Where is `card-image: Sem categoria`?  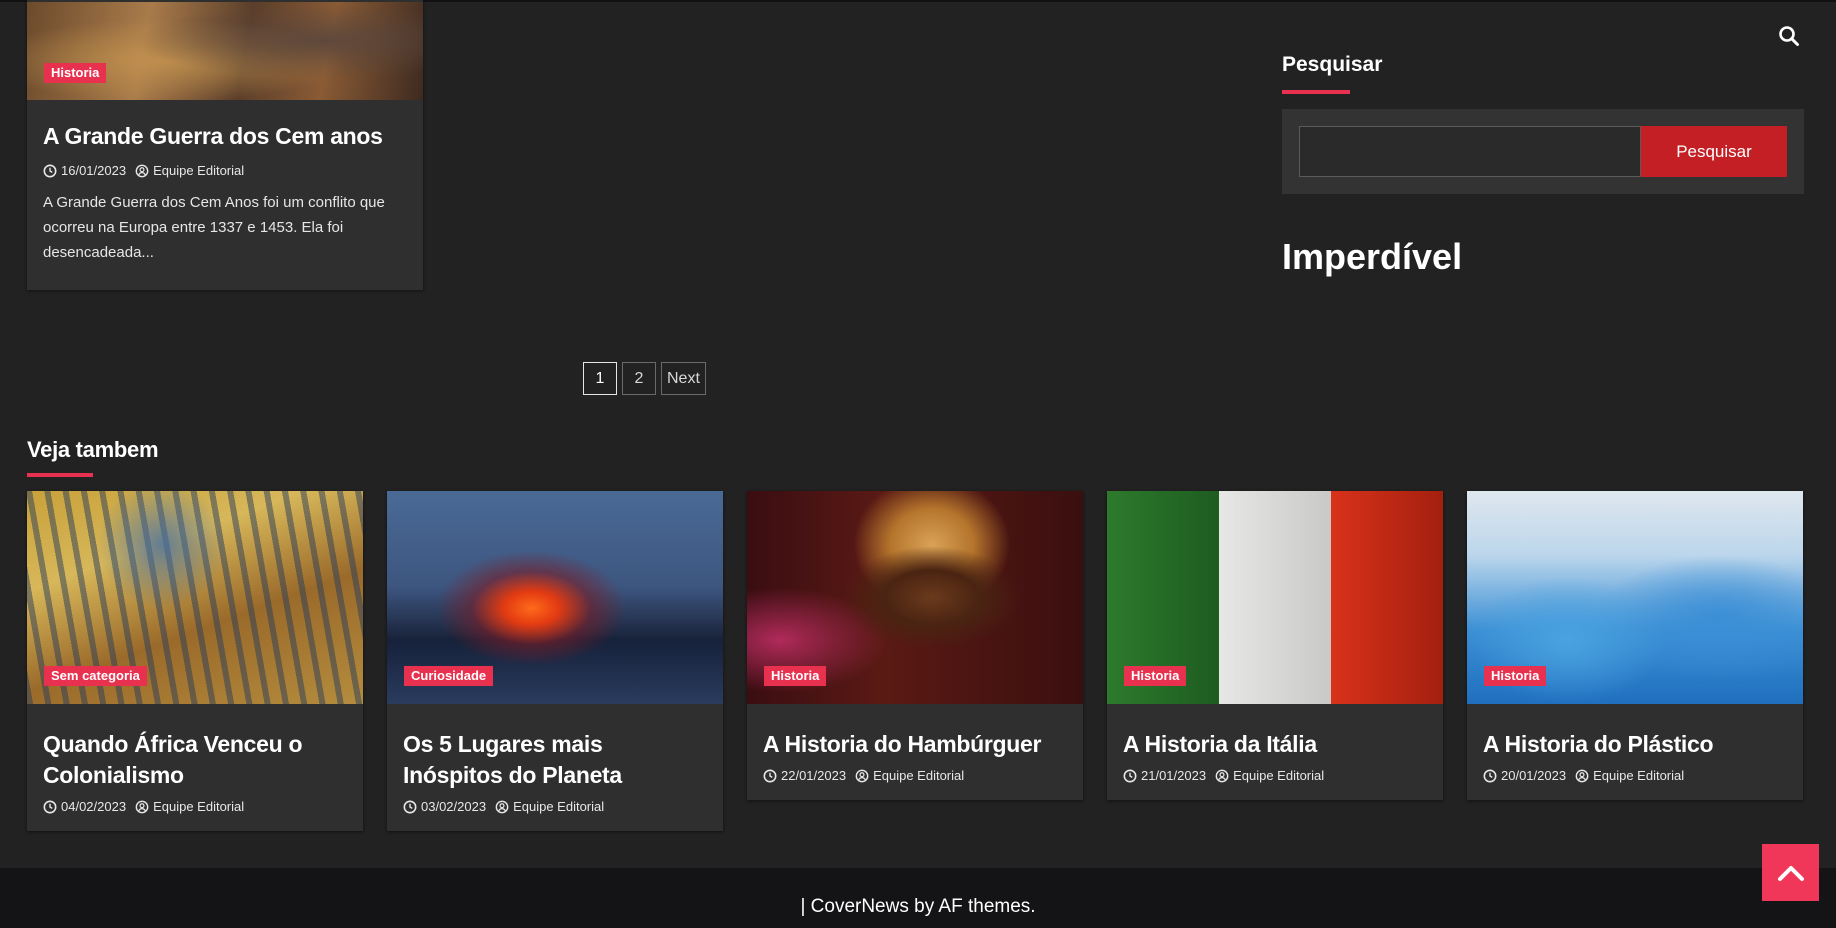 card-image: Sem categoria is located at coordinates (195, 597).